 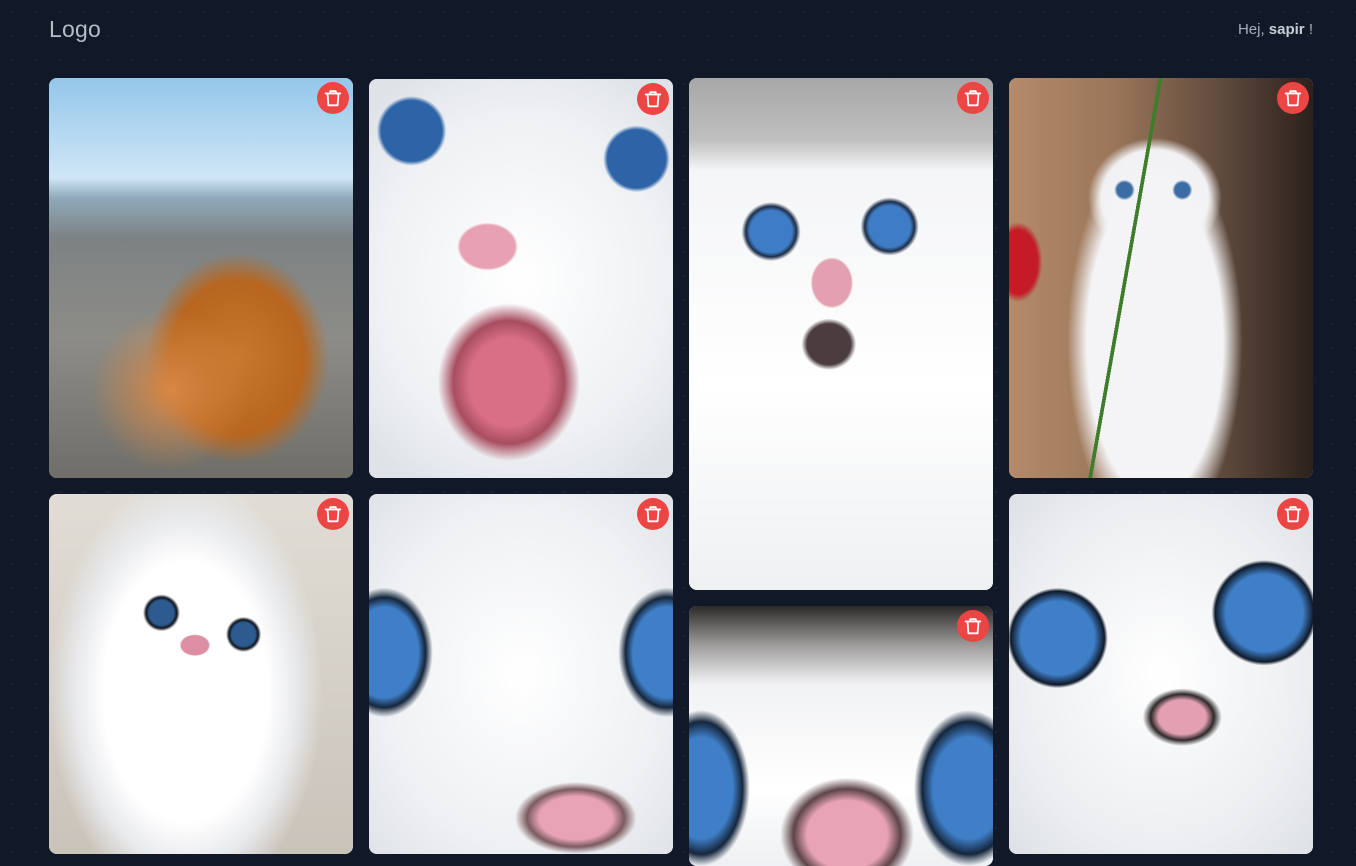 What do you see at coordinates (678, 31) in the screenshot?
I see `top-bar: Logo Hej, sapir !` at bounding box center [678, 31].